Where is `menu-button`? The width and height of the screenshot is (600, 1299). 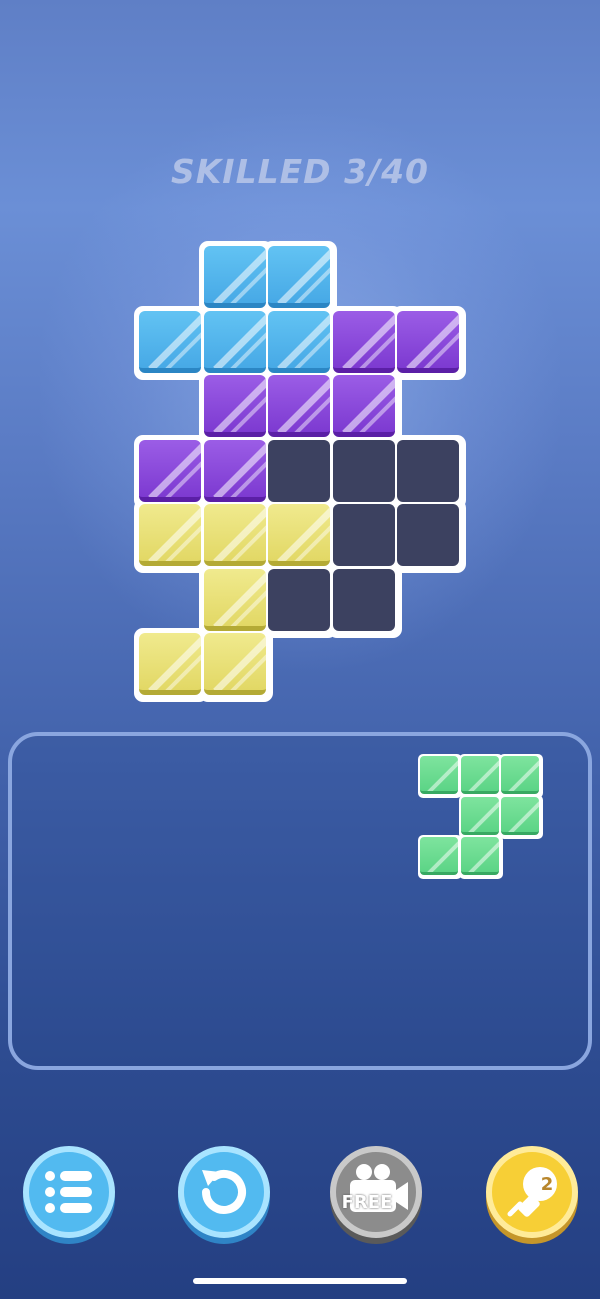 menu-button is located at coordinates (69, 1192).